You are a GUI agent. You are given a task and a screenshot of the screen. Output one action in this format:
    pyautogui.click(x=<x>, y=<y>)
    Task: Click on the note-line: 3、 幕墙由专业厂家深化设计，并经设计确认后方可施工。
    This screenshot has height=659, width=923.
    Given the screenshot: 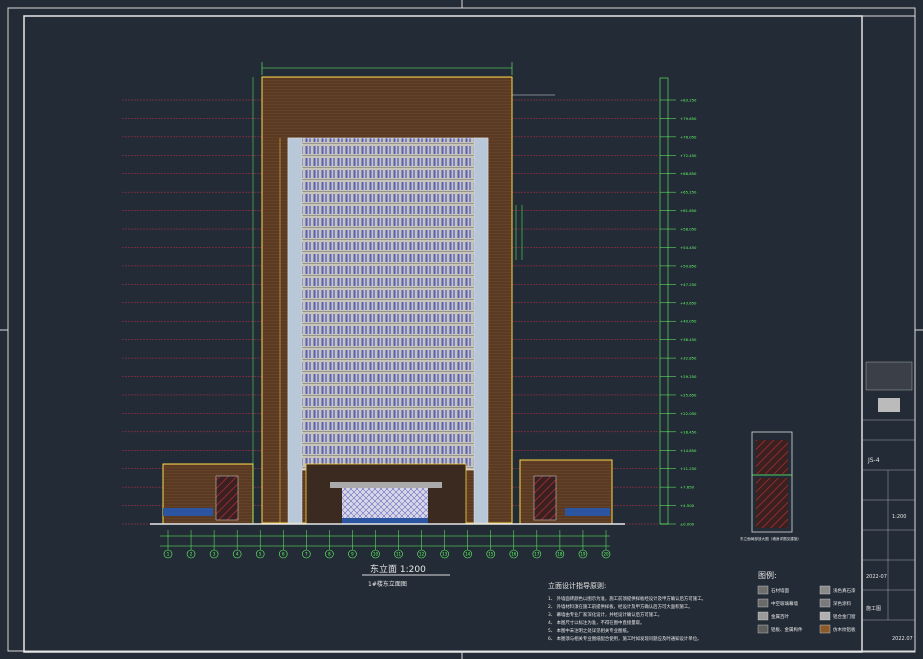 What is the action you would take?
    pyautogui.click(x=605, y=614)
    